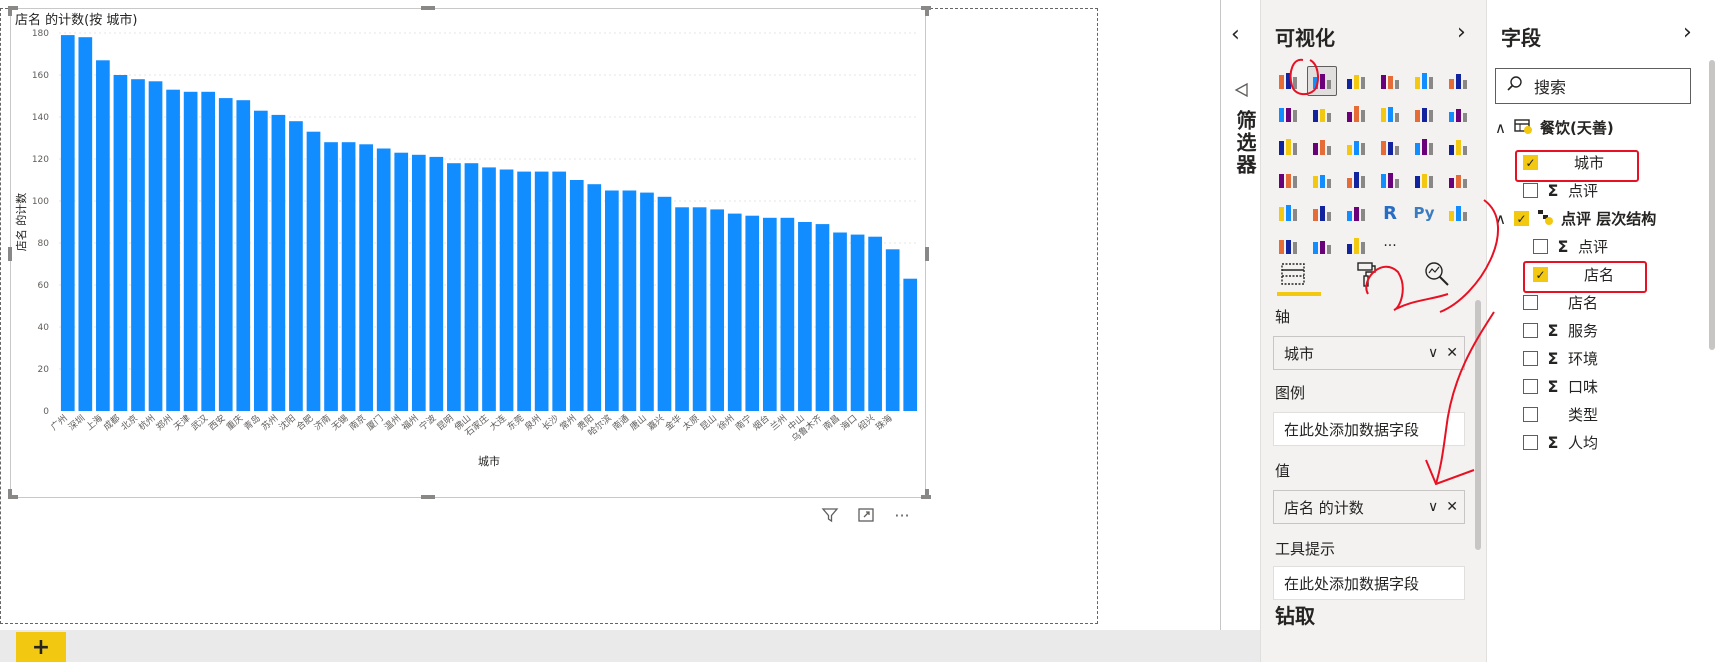  I want to click on viz-pane-scrollbar, so click(1478, 425).